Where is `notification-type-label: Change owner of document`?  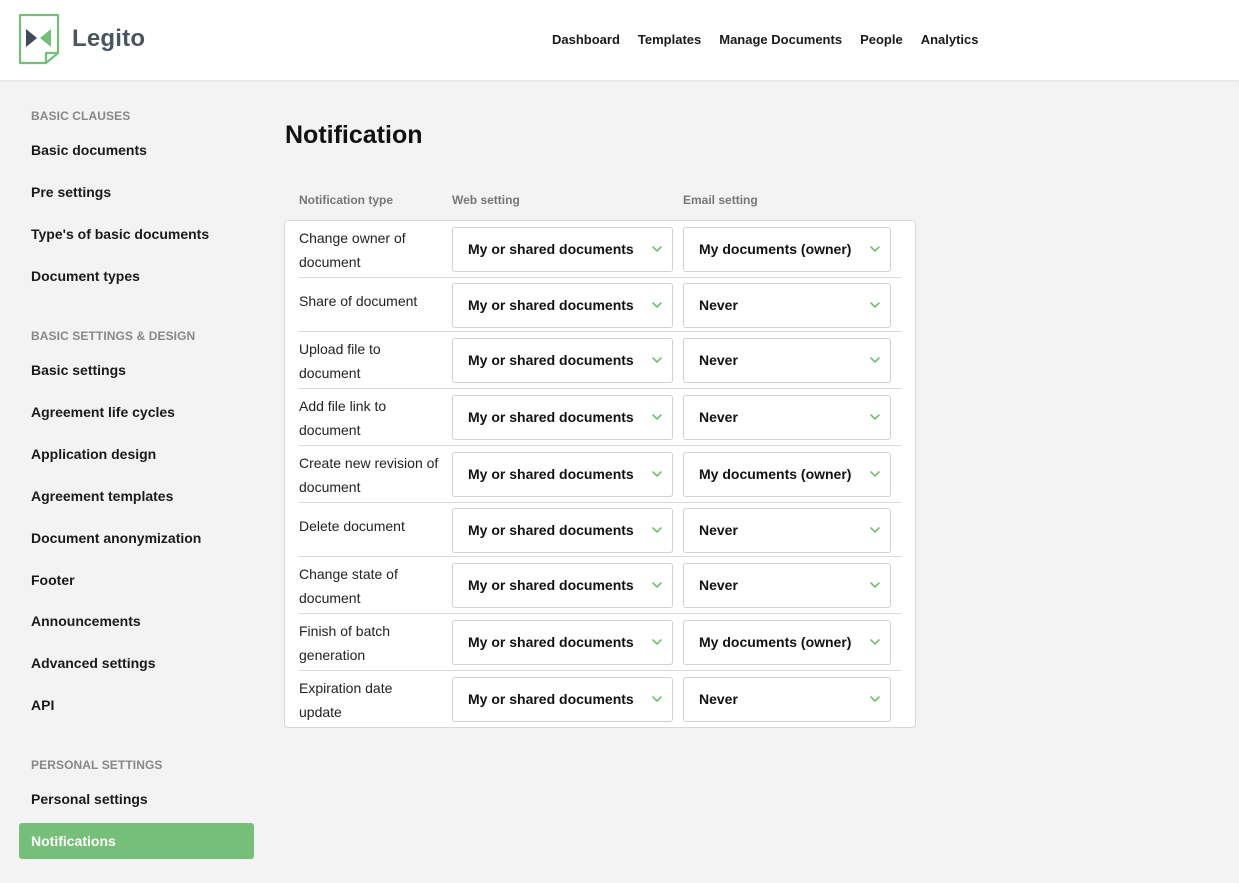 notification-type-label: Change owner of document is located at coordinates (352, 249).